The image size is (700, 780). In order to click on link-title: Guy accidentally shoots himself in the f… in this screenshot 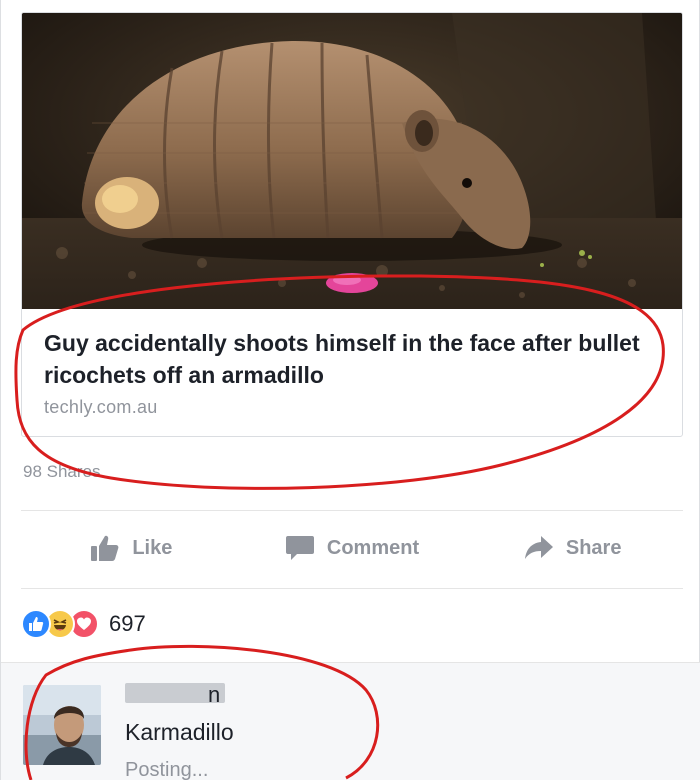, I will do `click(356, 359)`.